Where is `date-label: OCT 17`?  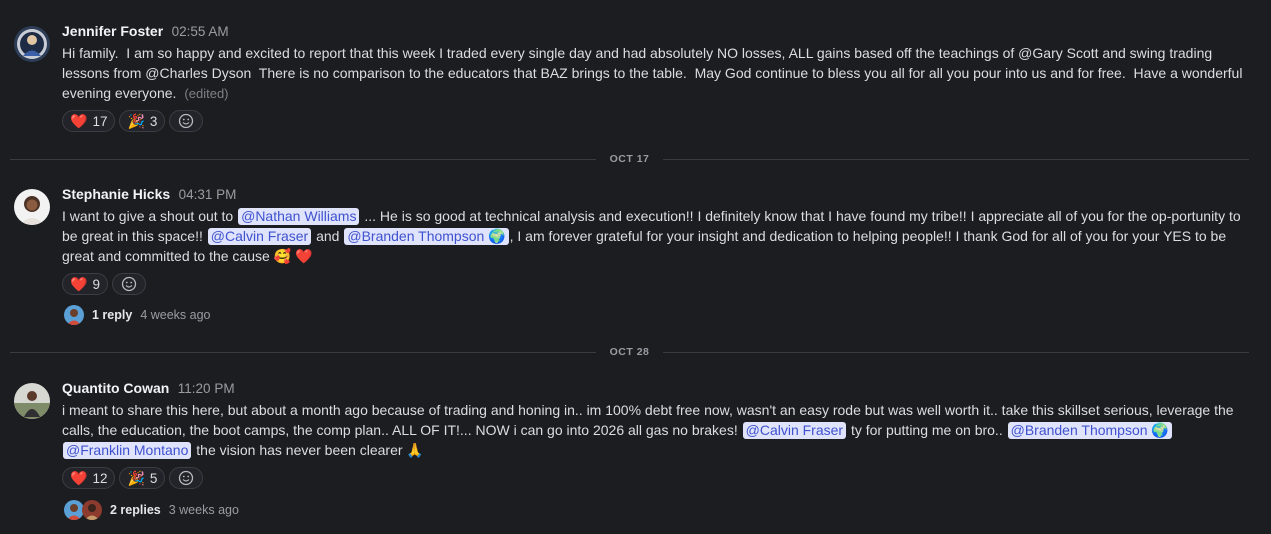 date-label: OCT 17 is located at coordinates (629, 159).